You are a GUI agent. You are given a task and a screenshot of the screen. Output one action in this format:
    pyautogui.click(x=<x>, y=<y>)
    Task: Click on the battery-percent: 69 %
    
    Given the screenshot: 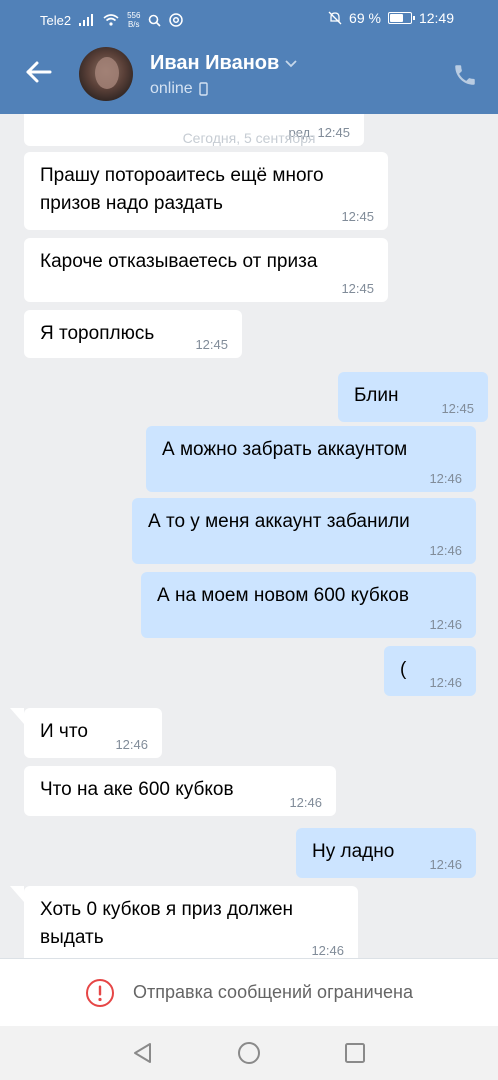 What is the action you would take?
    pyautogui.click(x=365, y=18)
    